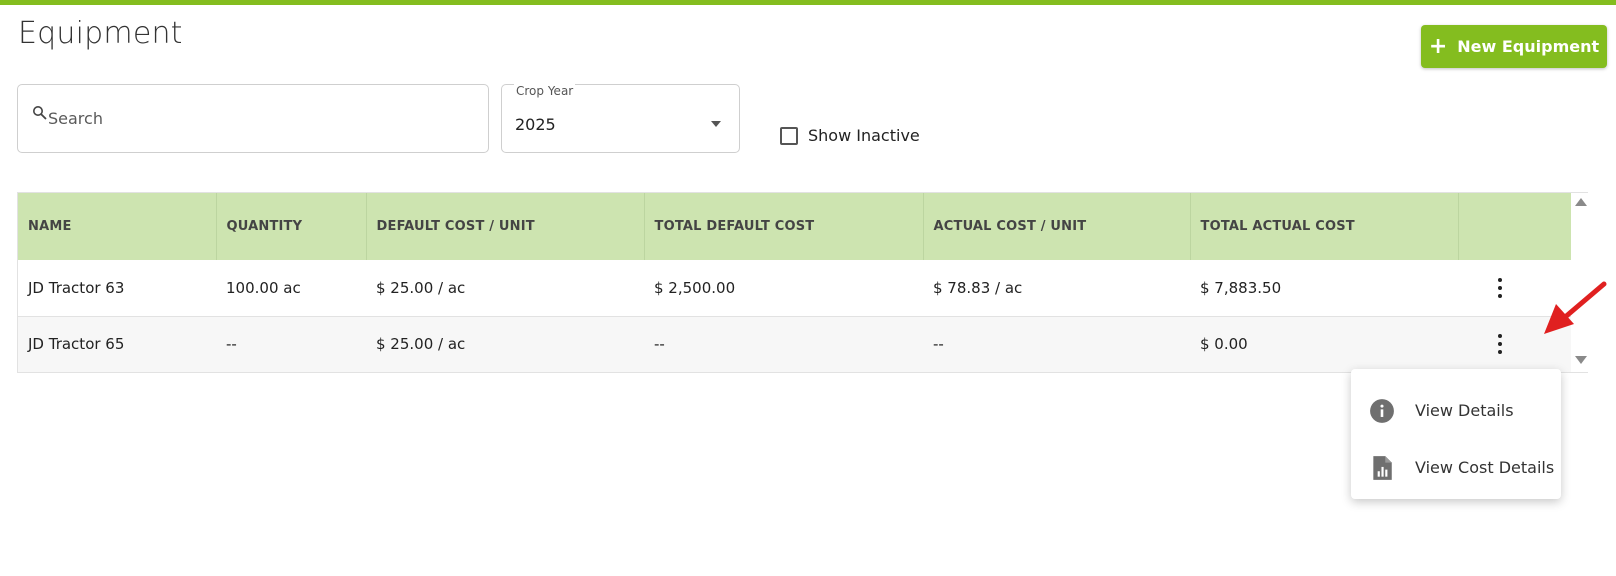  Describe the element at coordinates (1464, 410) in the screenshot. I see `menu-item-label: View Details` at that location.